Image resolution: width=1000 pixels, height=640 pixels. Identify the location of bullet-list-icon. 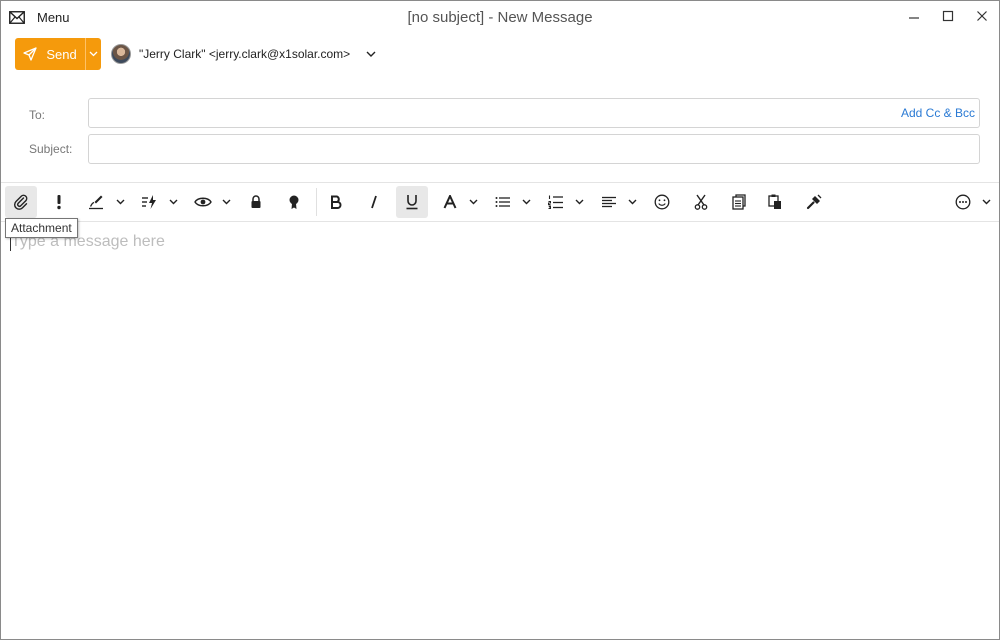
(502, 202).